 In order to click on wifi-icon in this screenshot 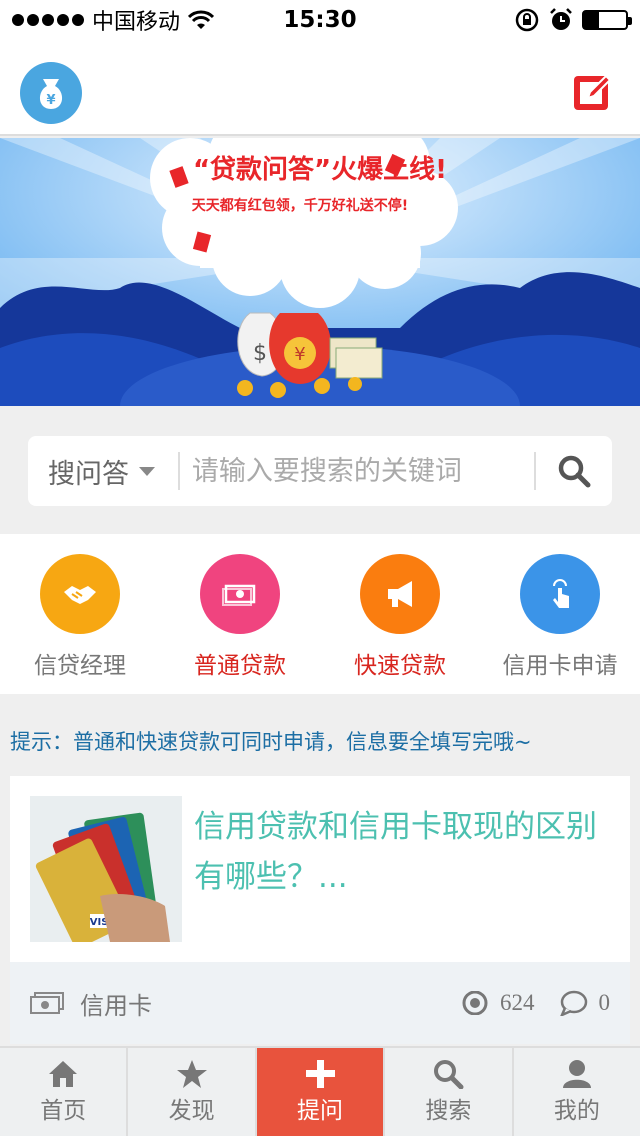, I will do `click(201, 19)`.